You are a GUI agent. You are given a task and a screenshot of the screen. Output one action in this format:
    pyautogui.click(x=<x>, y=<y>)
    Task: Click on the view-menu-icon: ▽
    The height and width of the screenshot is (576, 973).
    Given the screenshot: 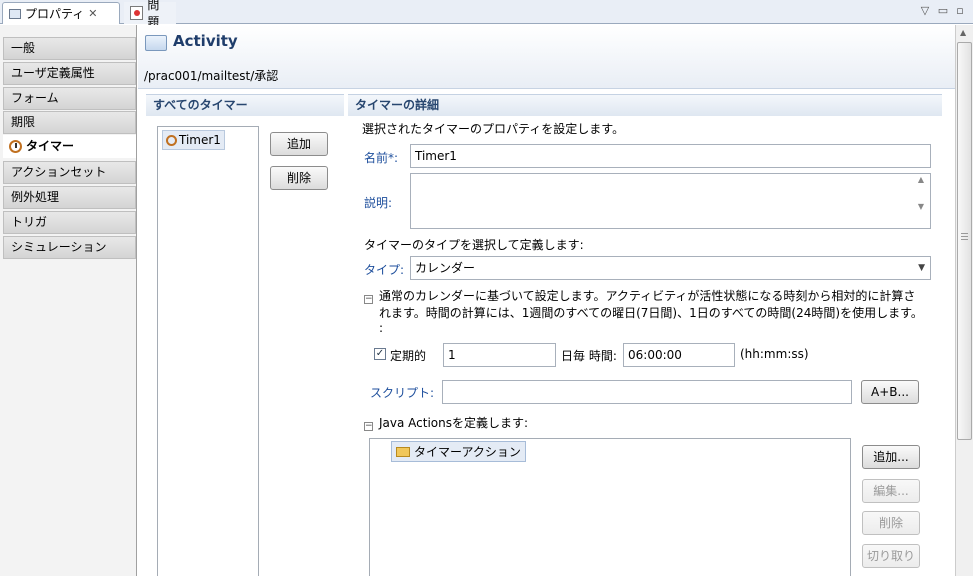 What is the action you would take?
    pyautogui.click(x=925, y=10)
    